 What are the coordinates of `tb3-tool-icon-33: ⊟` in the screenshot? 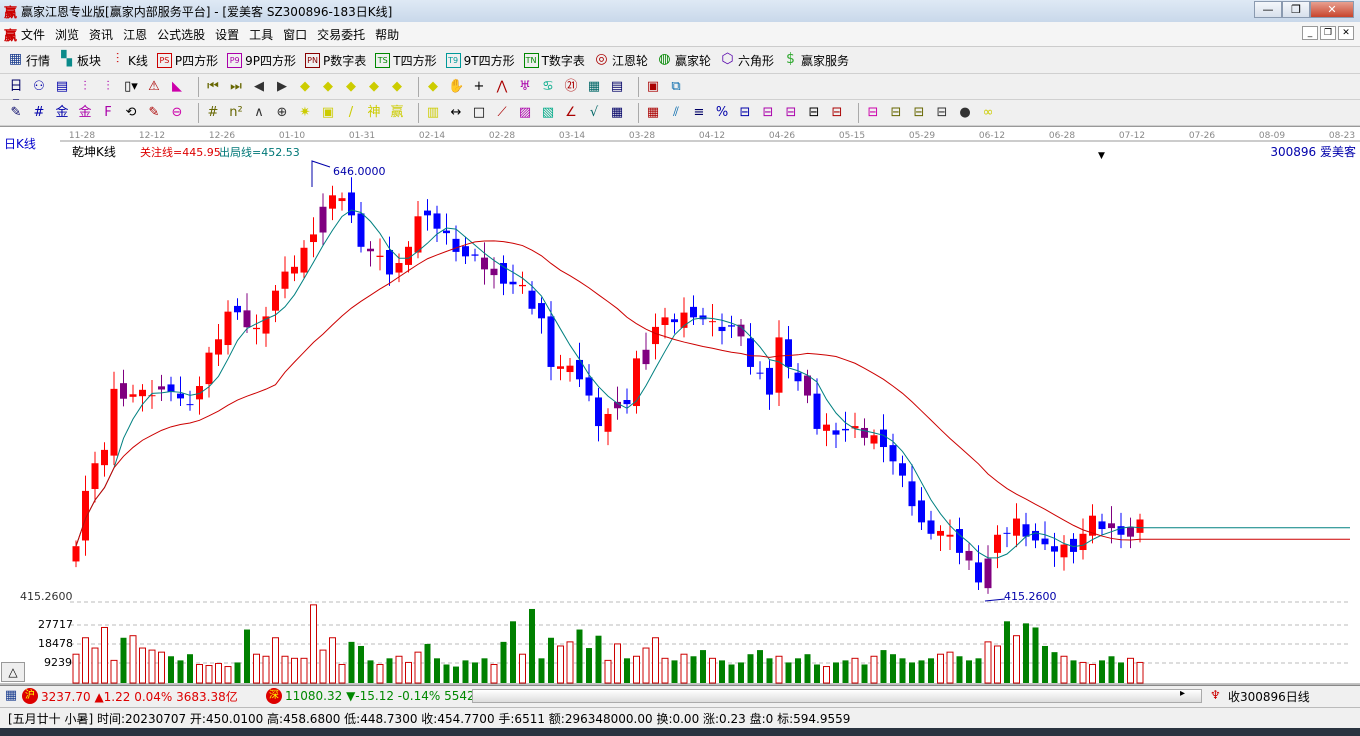 It's located at (814, 113).